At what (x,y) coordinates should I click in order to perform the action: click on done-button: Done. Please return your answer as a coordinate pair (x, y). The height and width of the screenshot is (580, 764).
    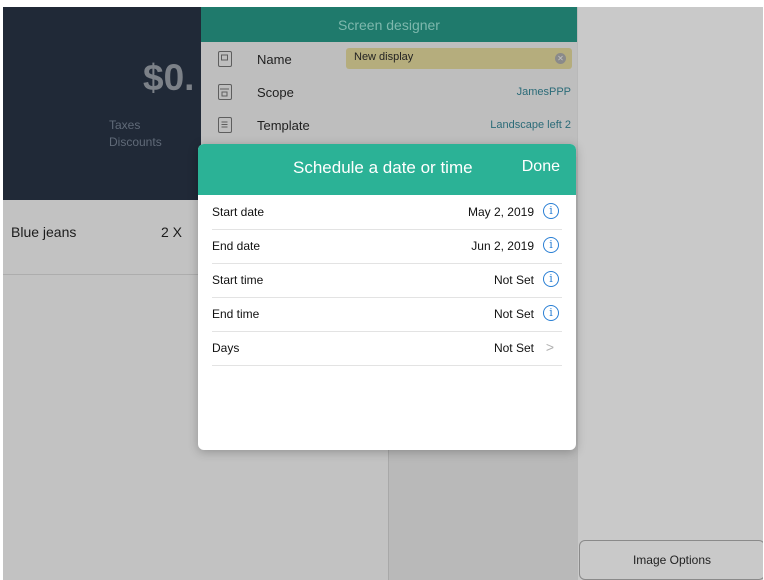
    Looking at the image, I should click on (541, 167).